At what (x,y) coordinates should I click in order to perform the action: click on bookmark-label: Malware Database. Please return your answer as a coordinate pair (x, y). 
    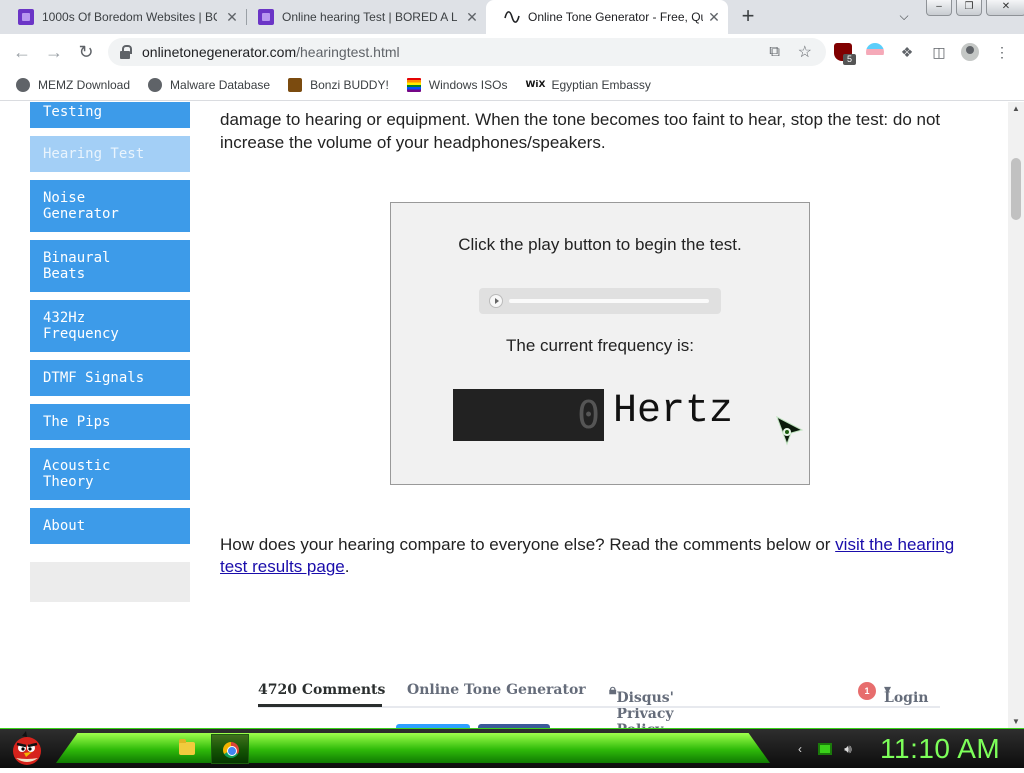
    Looking at the image, I should click on (220, 85).